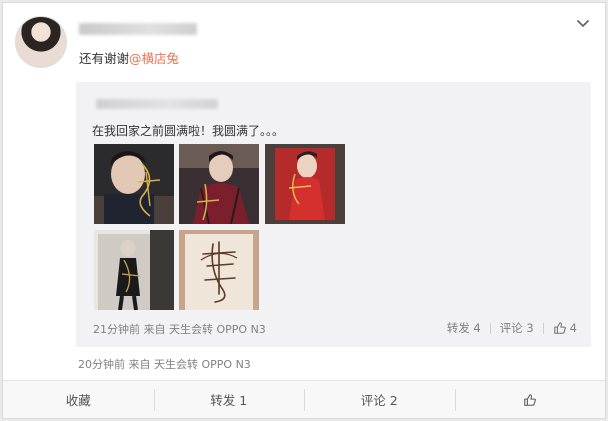  I want to click on mention-link: @横店兔, so click(154, 58).